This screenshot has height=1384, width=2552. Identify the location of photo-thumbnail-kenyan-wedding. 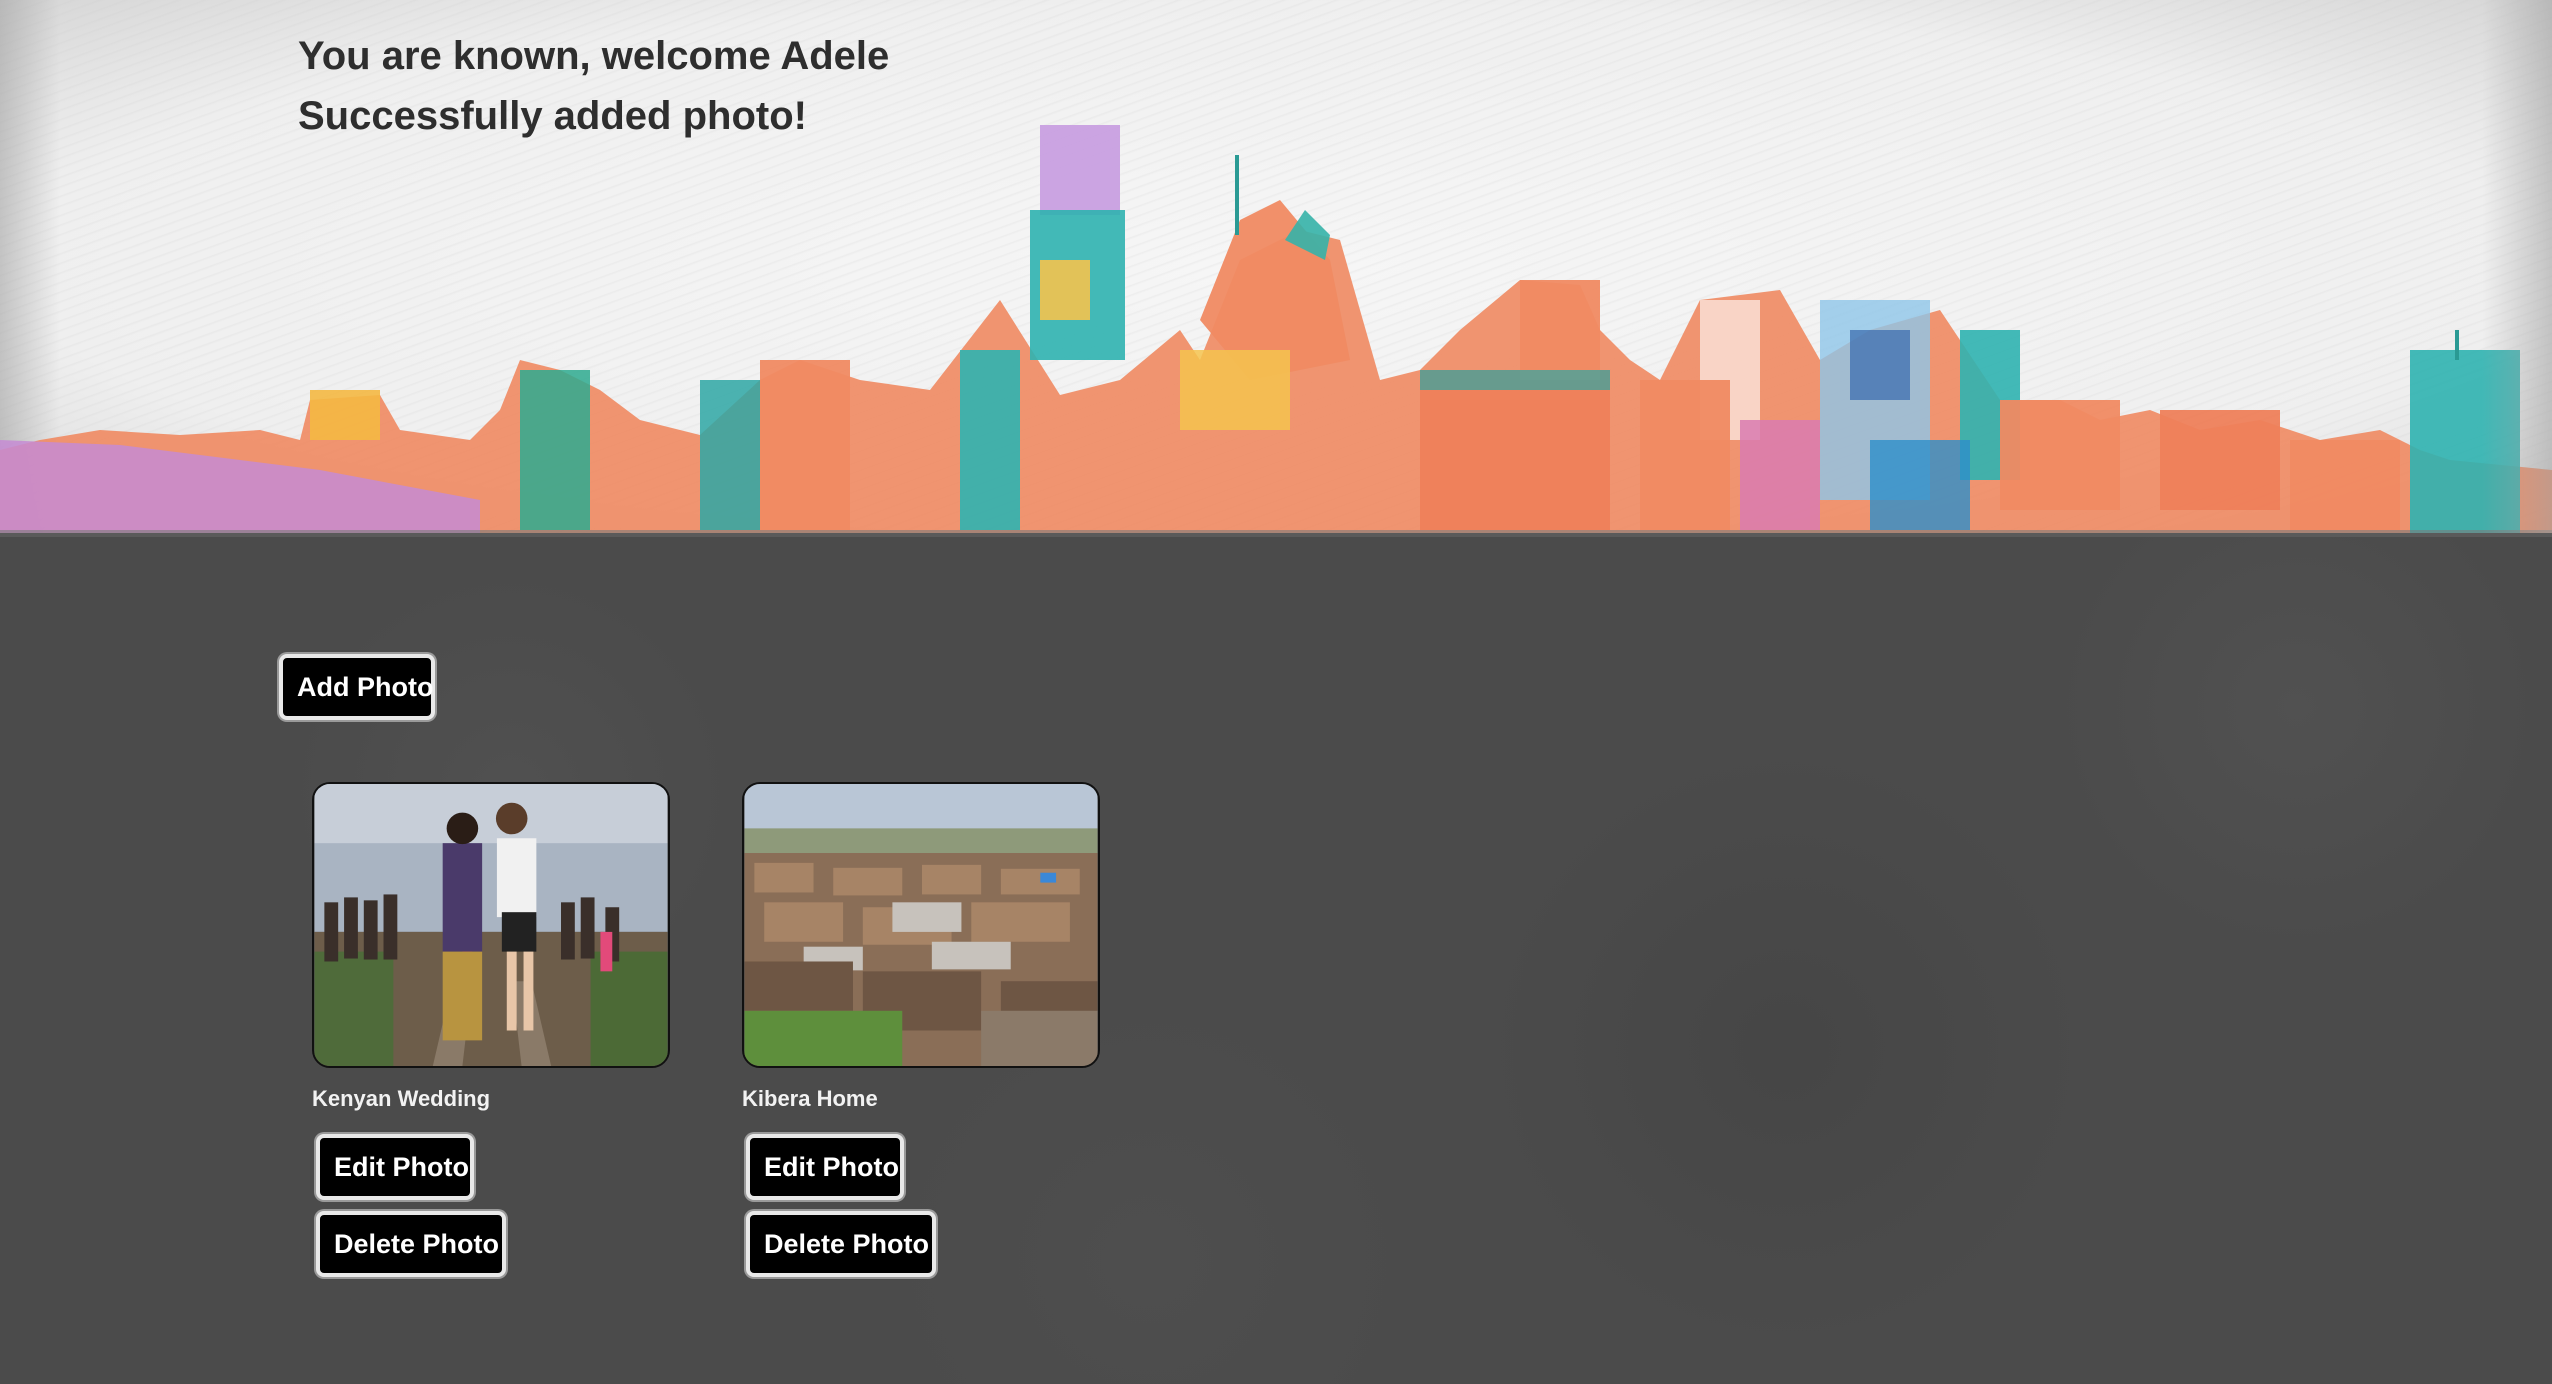
(491, 925).